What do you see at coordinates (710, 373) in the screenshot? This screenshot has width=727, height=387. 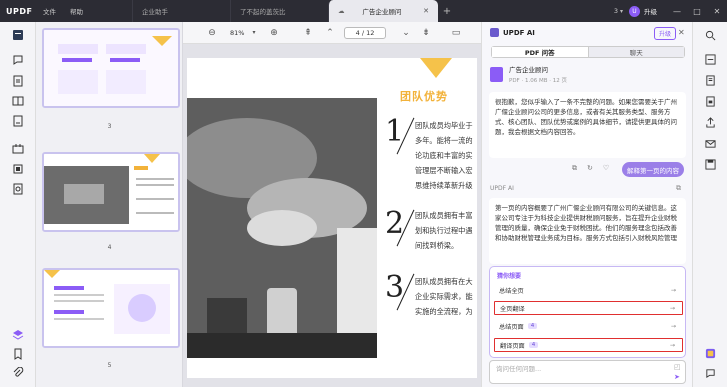 I see `chat-icon` at bounding box center [710, 373].